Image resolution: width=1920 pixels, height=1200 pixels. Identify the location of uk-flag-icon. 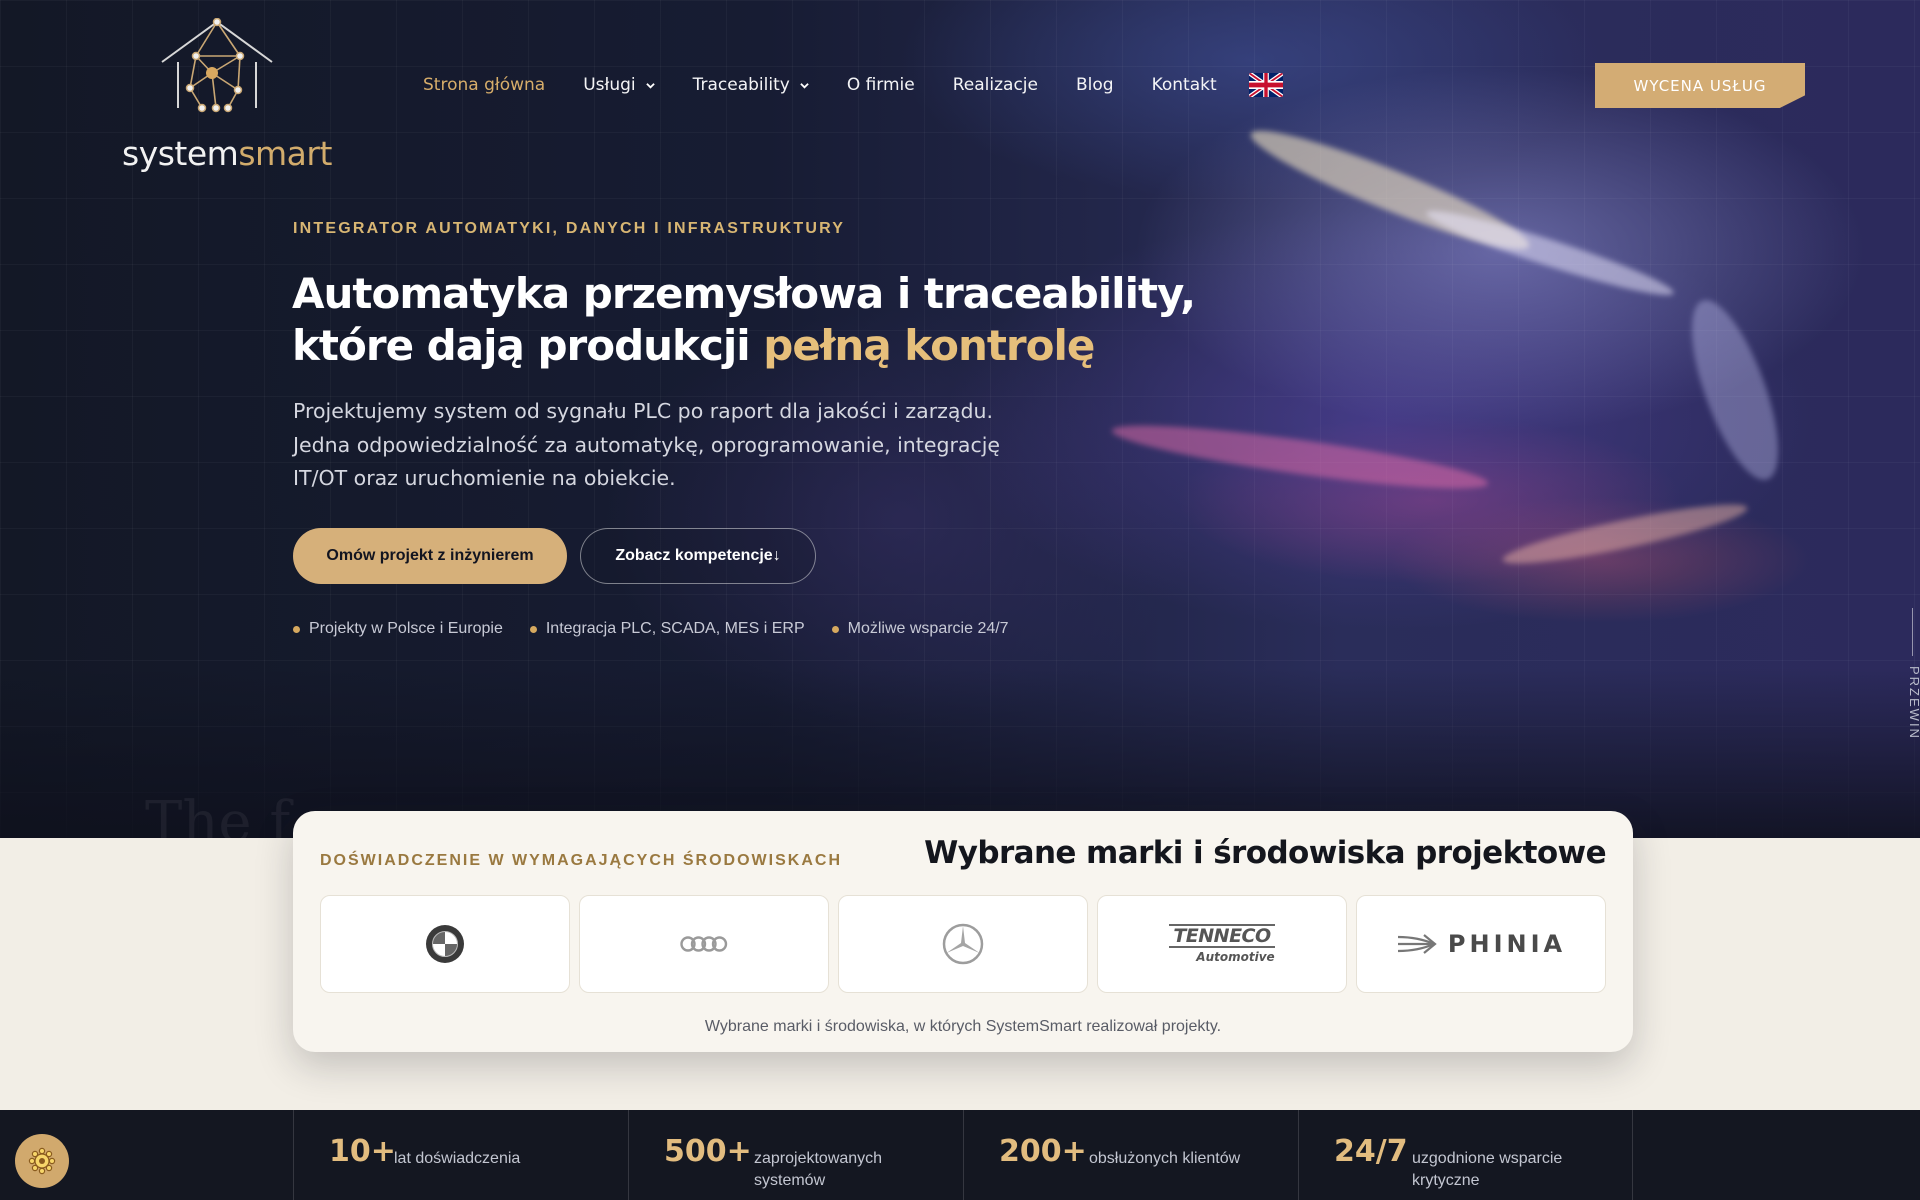
(1265, 85).